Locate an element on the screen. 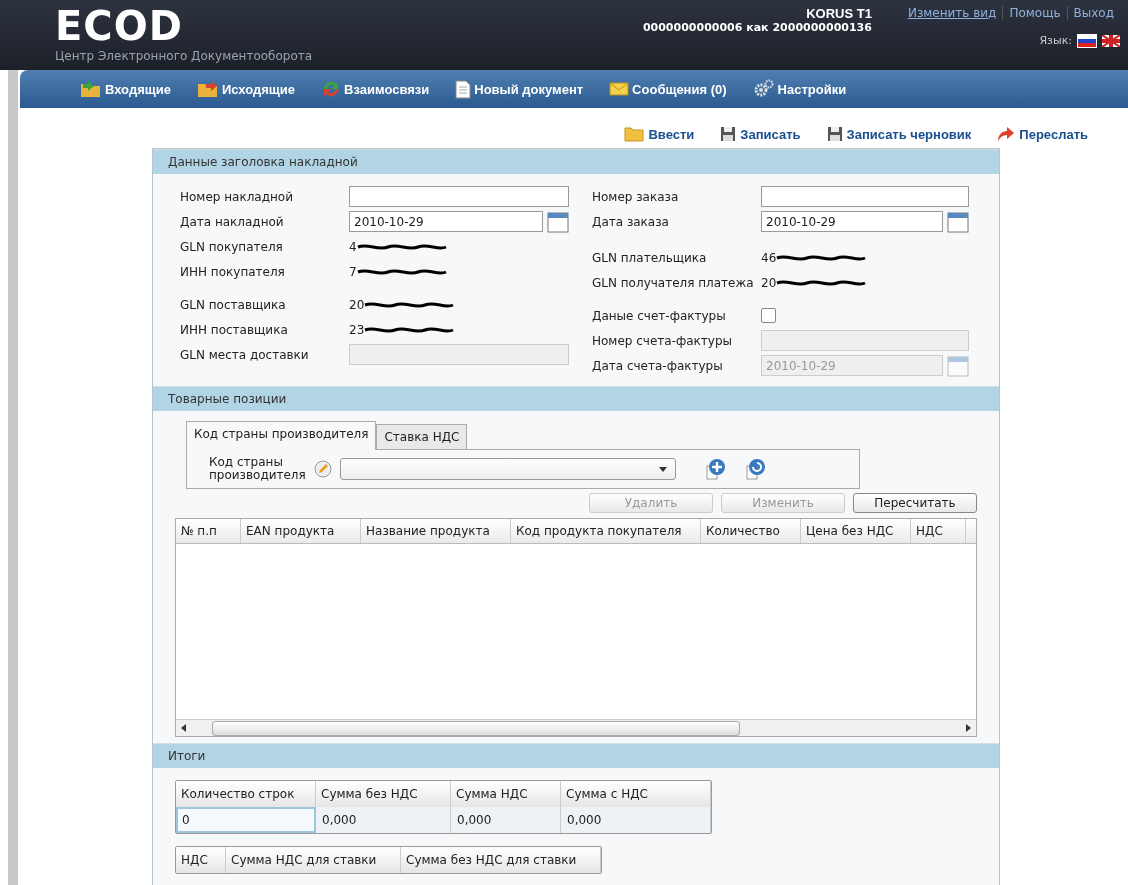 The height and width of the screenshot is (885, 1128). action-button: Пересчитать is located at coordinates (915, 503).